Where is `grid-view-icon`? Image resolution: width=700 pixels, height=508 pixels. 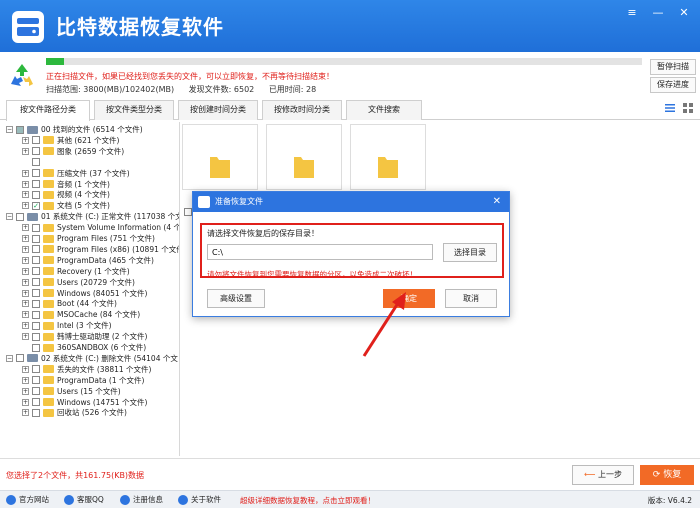 grid-view-icon is located at coordinates (688, 108).